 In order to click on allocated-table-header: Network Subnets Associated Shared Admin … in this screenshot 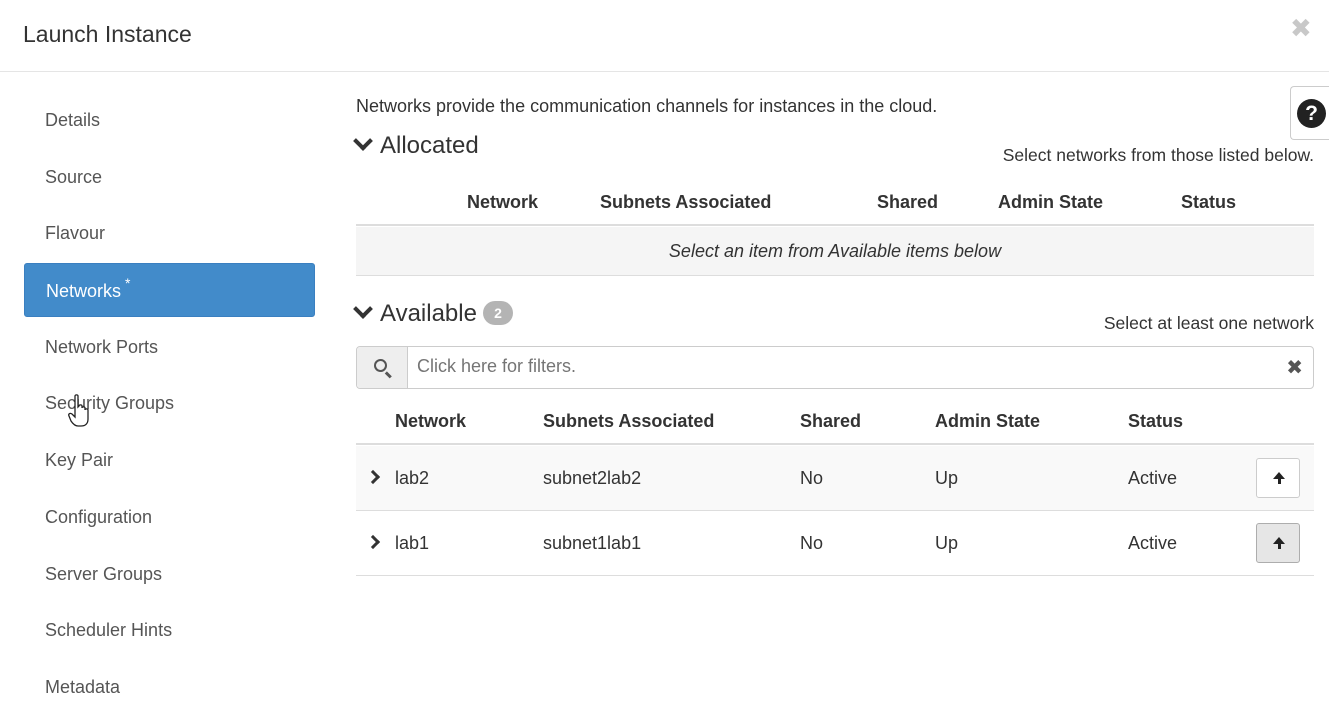, I will do `click(835, 203)`.